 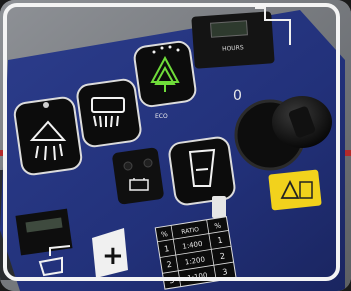 I want to click on filter-shake-button, so click(x=48, y=136).